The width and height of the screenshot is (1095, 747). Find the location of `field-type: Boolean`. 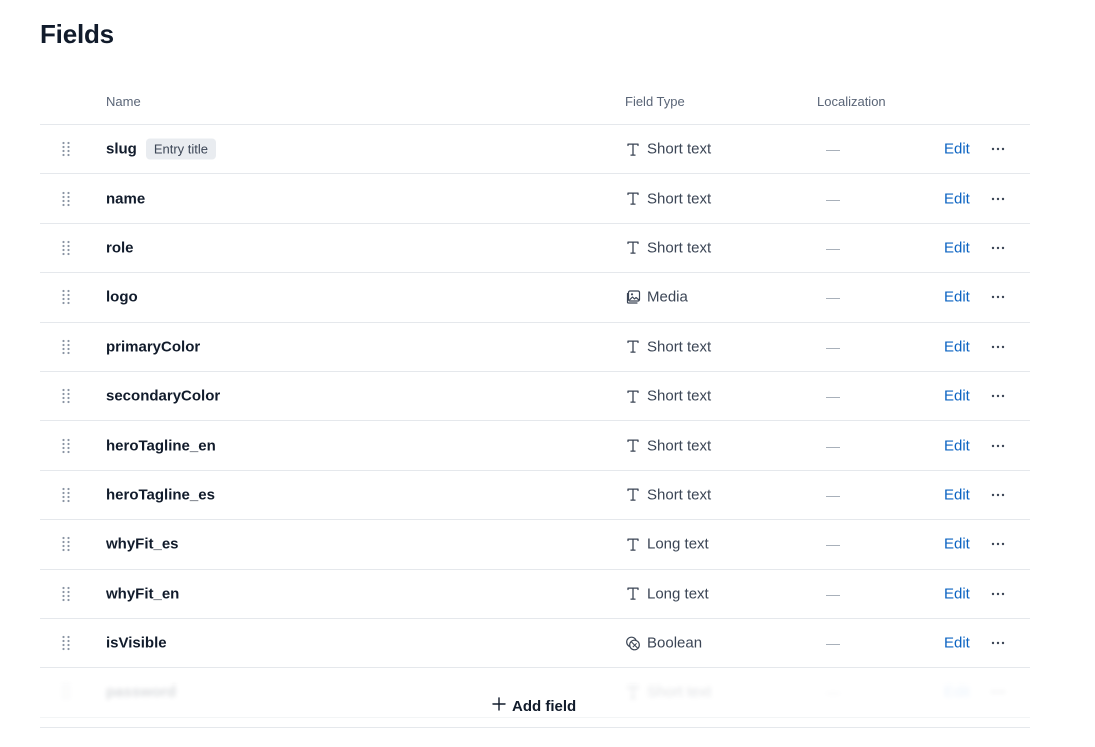

field-type: Boolean is located at coordinates (663, 643).